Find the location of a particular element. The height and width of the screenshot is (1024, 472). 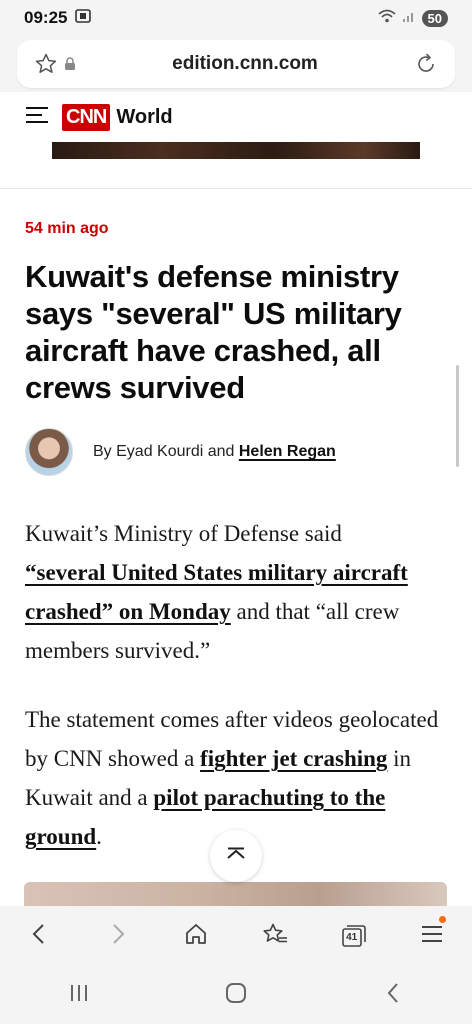

tabs-icon: 41 is located at coordinates (354, 936).